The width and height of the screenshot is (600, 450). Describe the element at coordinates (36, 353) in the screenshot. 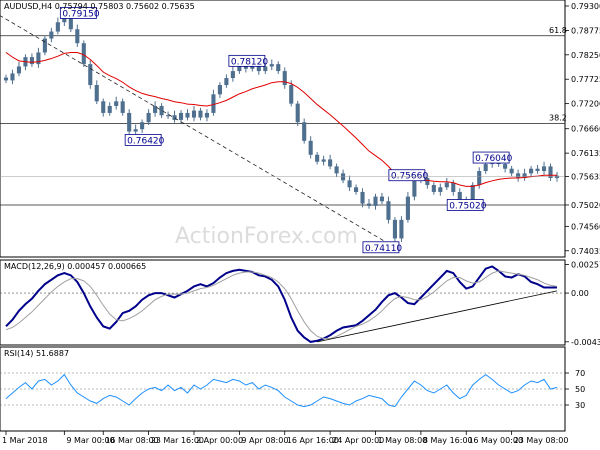

I see `rsi-header: RSI(14) 51.6887` at that location.